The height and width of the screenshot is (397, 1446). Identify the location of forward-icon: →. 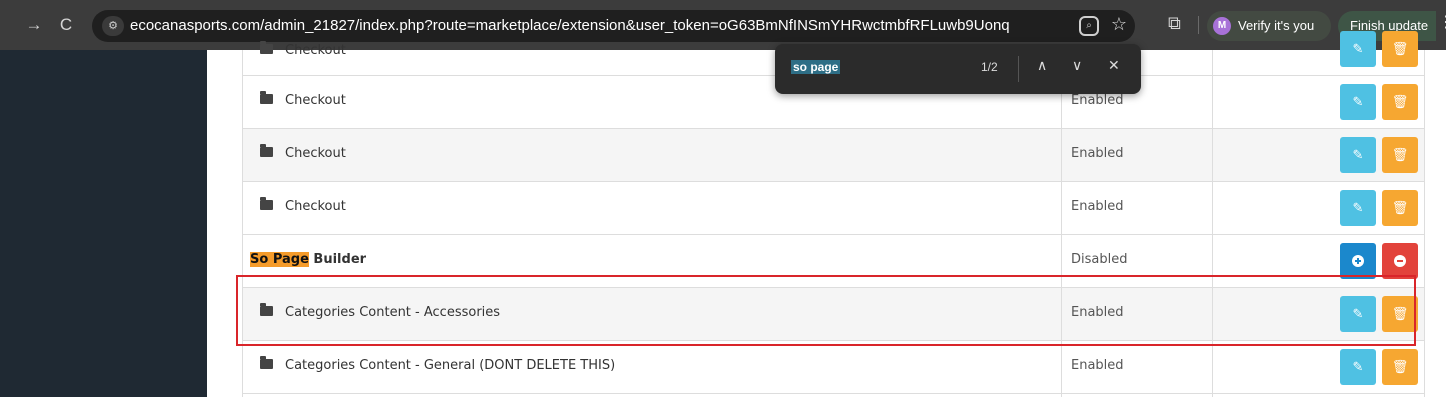
(34, 25).